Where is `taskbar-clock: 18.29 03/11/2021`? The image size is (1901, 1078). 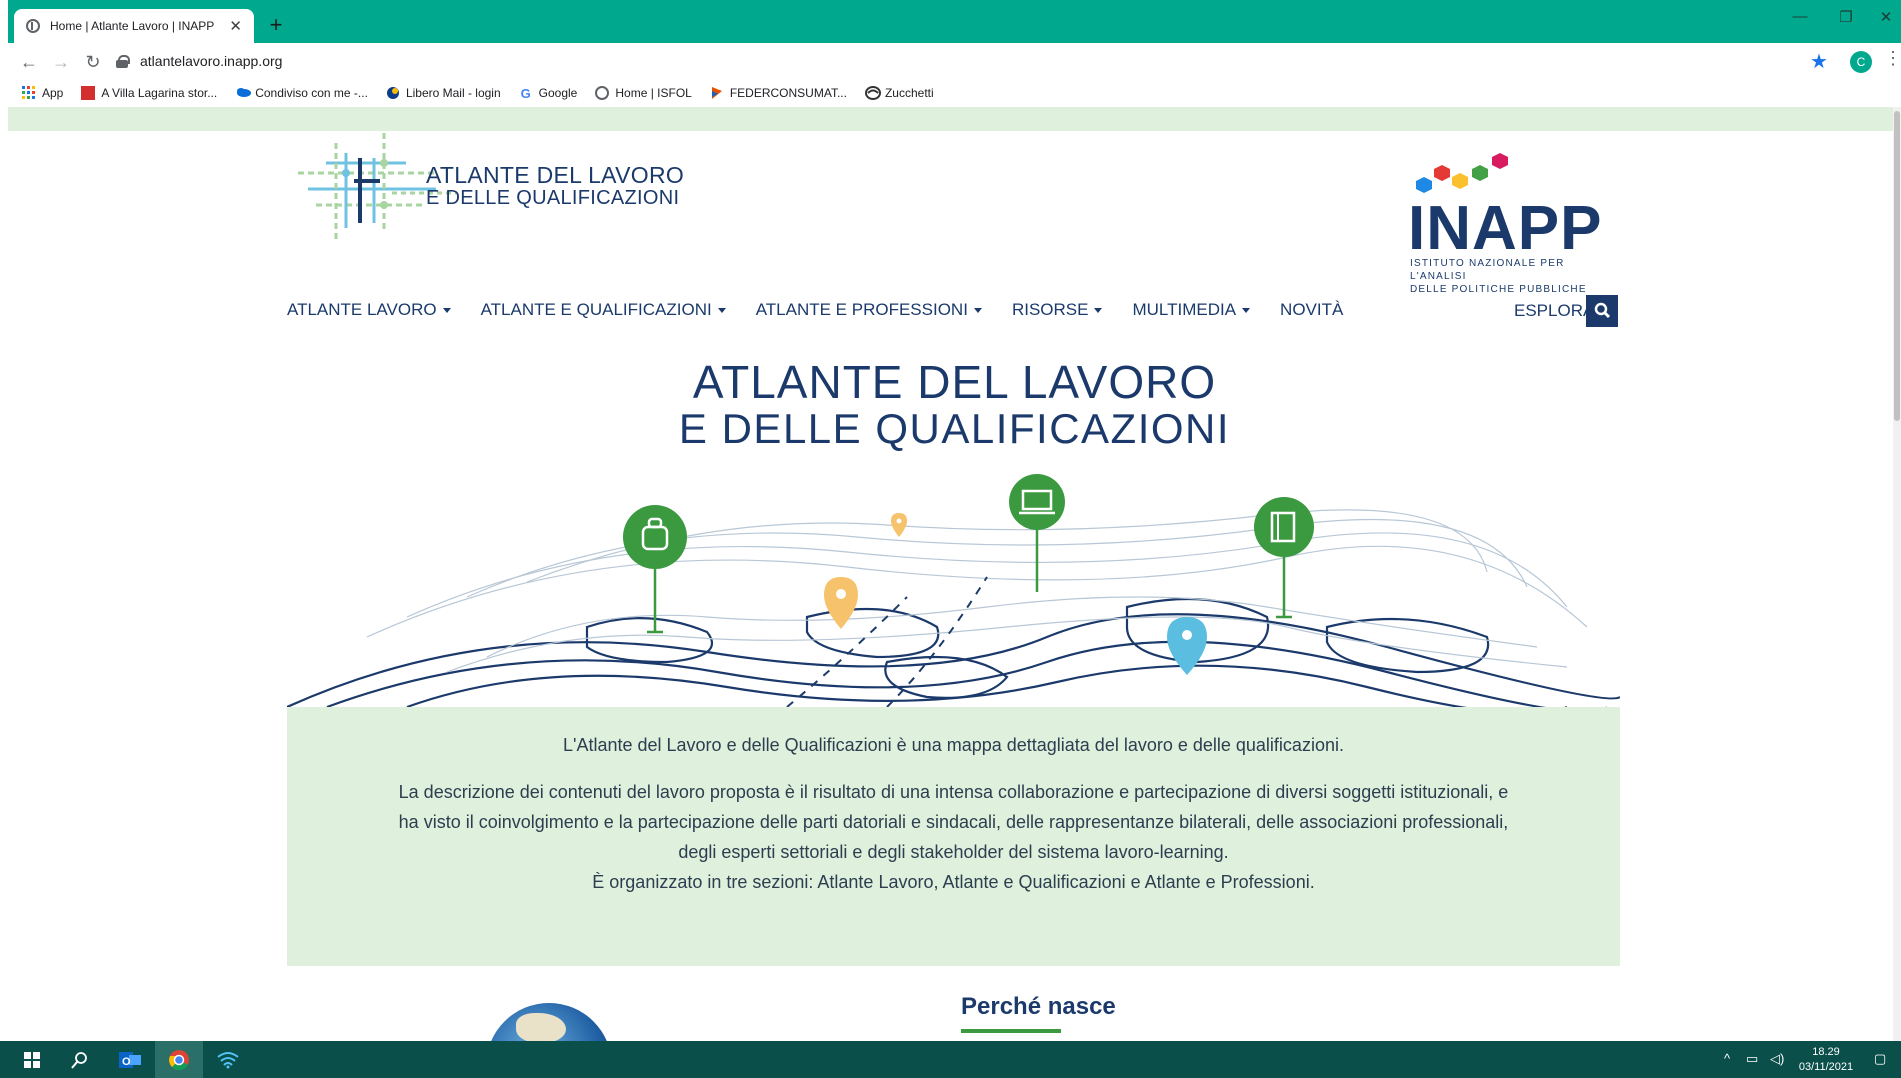
taskbar-clock: 18.29 03/11/2021 is located at coordinates (1826, 1060).